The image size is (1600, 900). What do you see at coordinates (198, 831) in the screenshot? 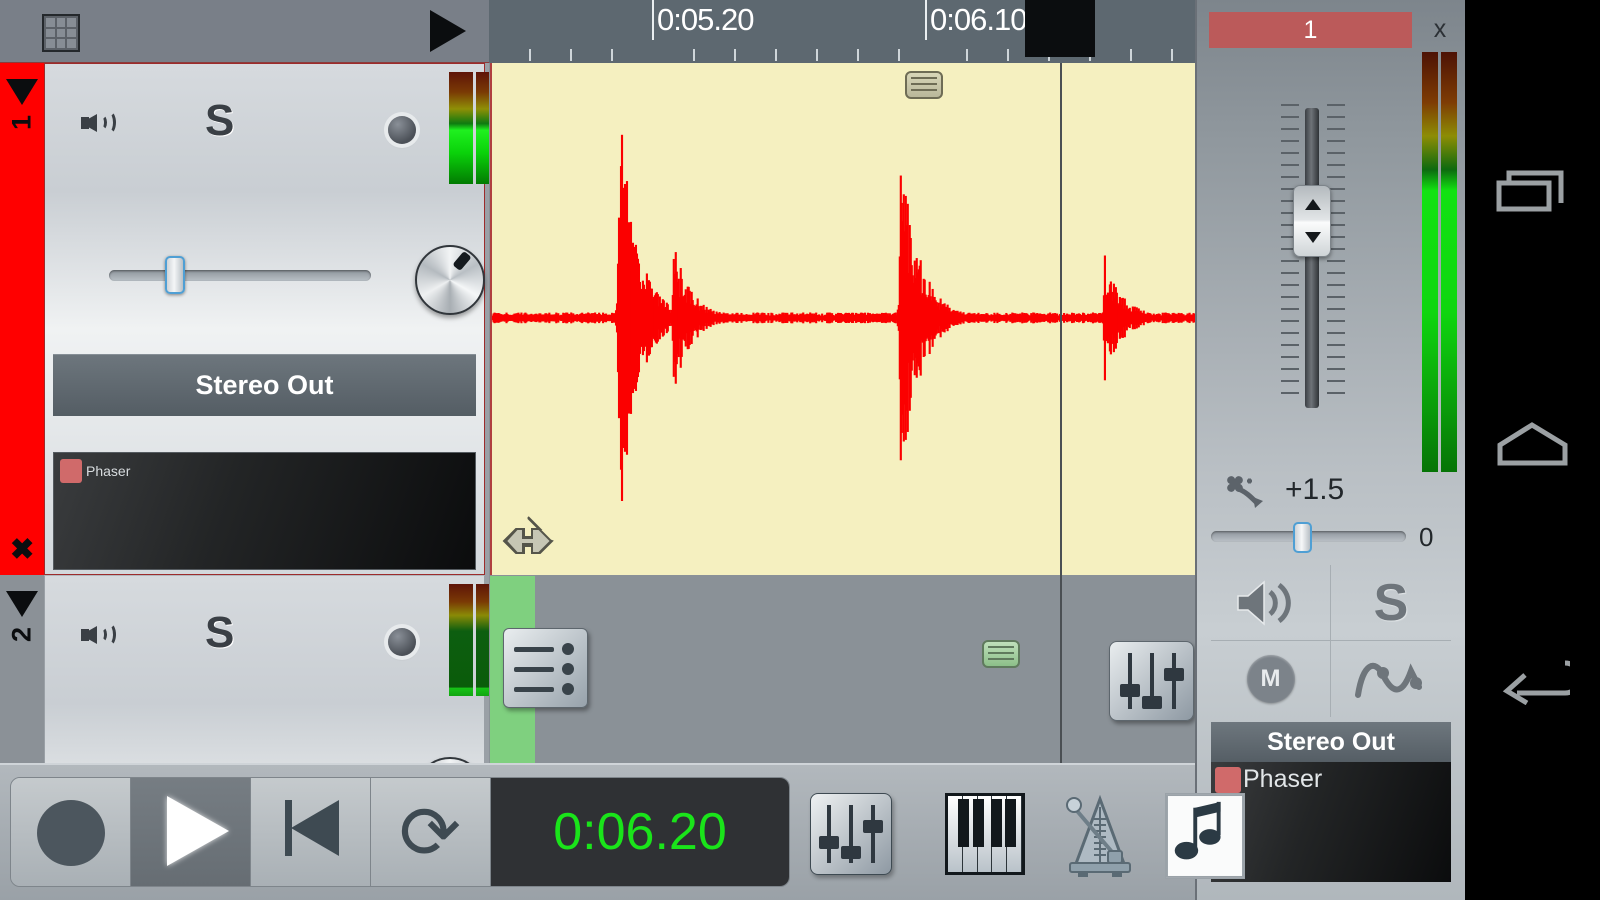
I see `play-icon` at bounding box center [198, 831].